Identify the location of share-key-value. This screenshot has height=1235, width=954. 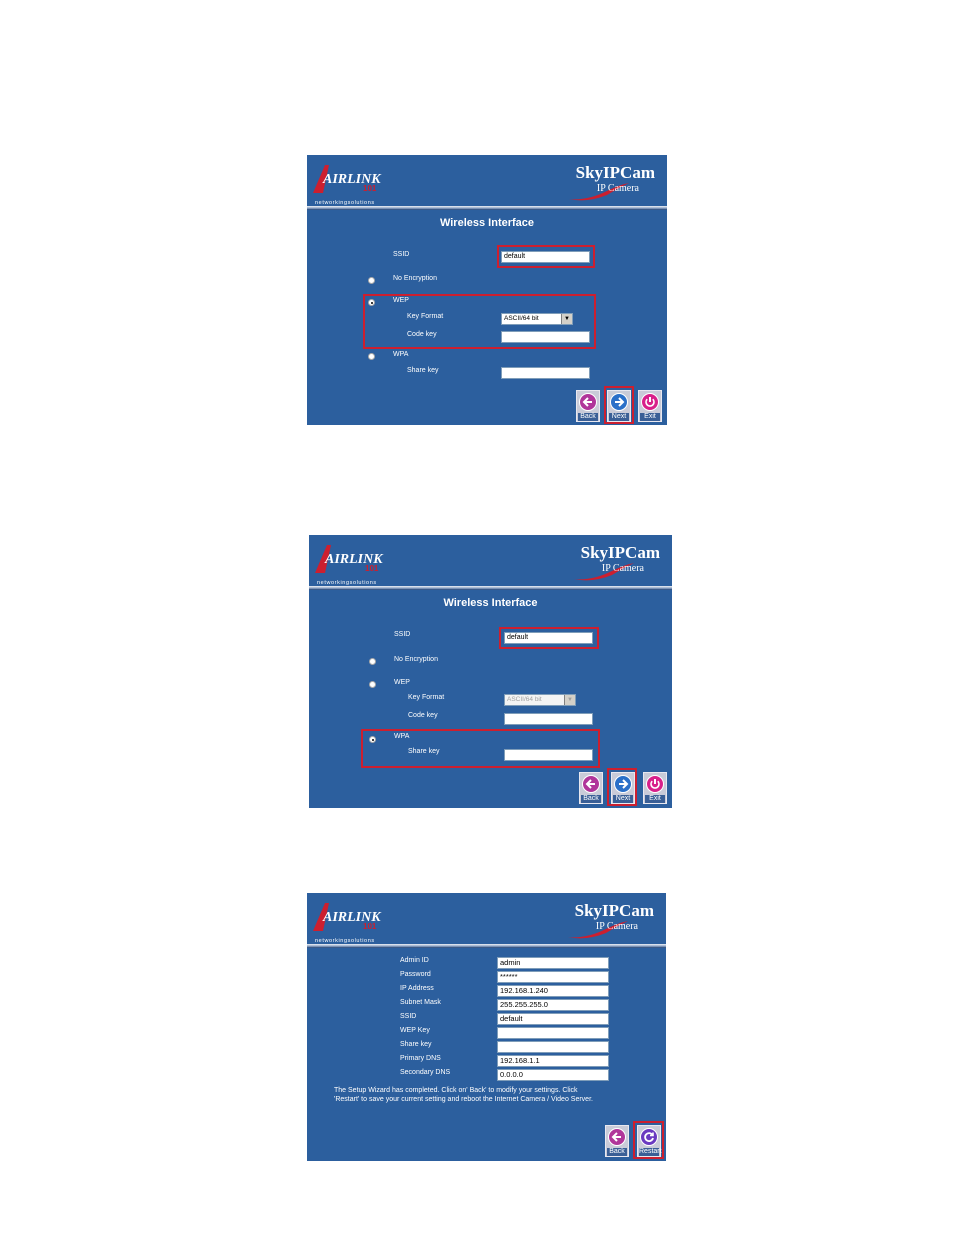
(553, 1047).